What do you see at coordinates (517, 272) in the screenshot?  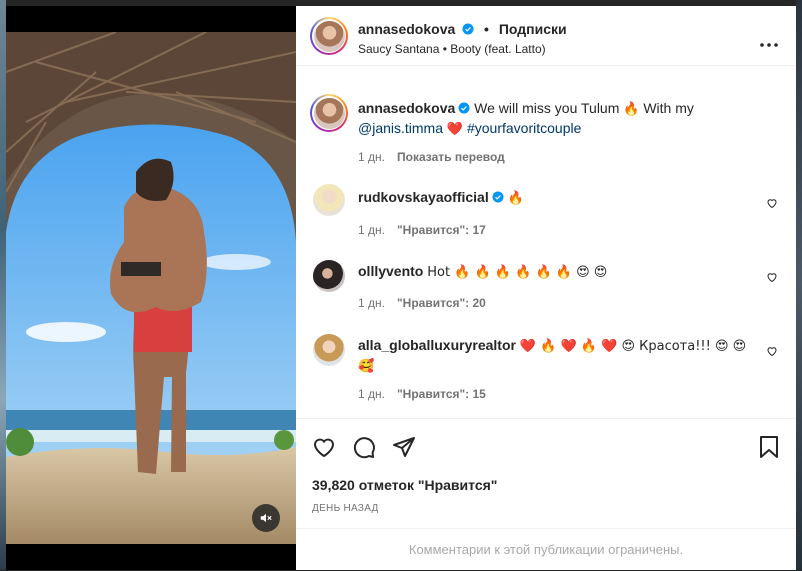 I see `comment-body: Hot 🔥 🔥 🔥 🔥 🔥 🔥 😍 😍` at bounding box center [517, 272].